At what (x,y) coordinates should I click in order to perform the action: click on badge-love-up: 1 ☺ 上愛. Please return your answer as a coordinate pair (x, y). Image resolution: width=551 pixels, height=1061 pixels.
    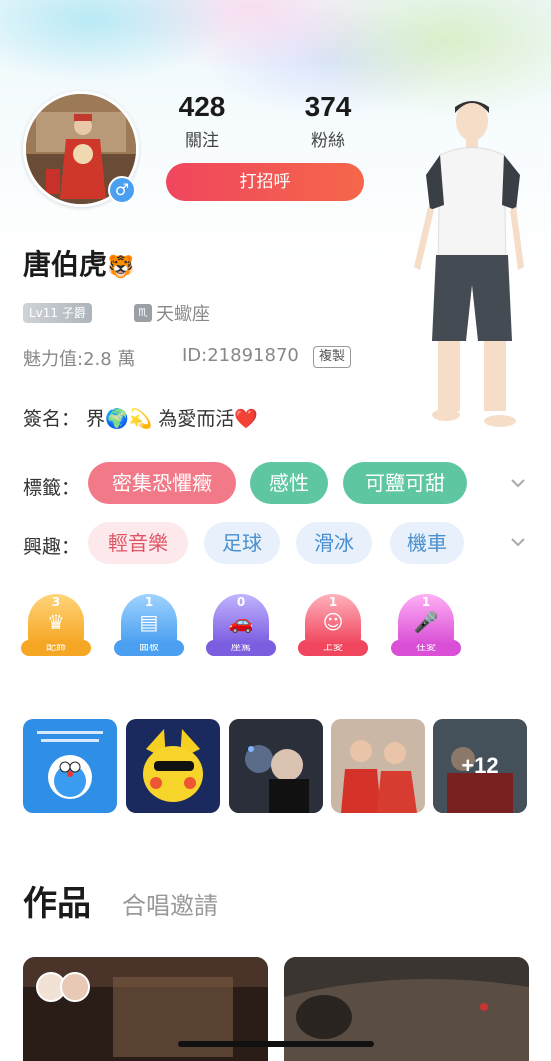
    Looking at the image, I should click on (333, 625).